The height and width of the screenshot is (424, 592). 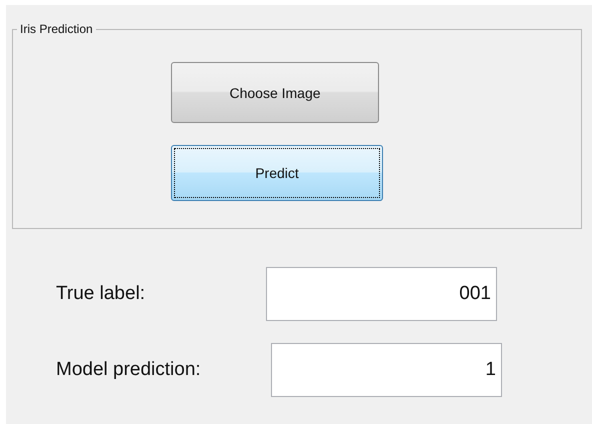 What do you see at coordinates (277, 173) in the screenshot?
I see `predict-button: Predict` at bounding box center [277, 173].